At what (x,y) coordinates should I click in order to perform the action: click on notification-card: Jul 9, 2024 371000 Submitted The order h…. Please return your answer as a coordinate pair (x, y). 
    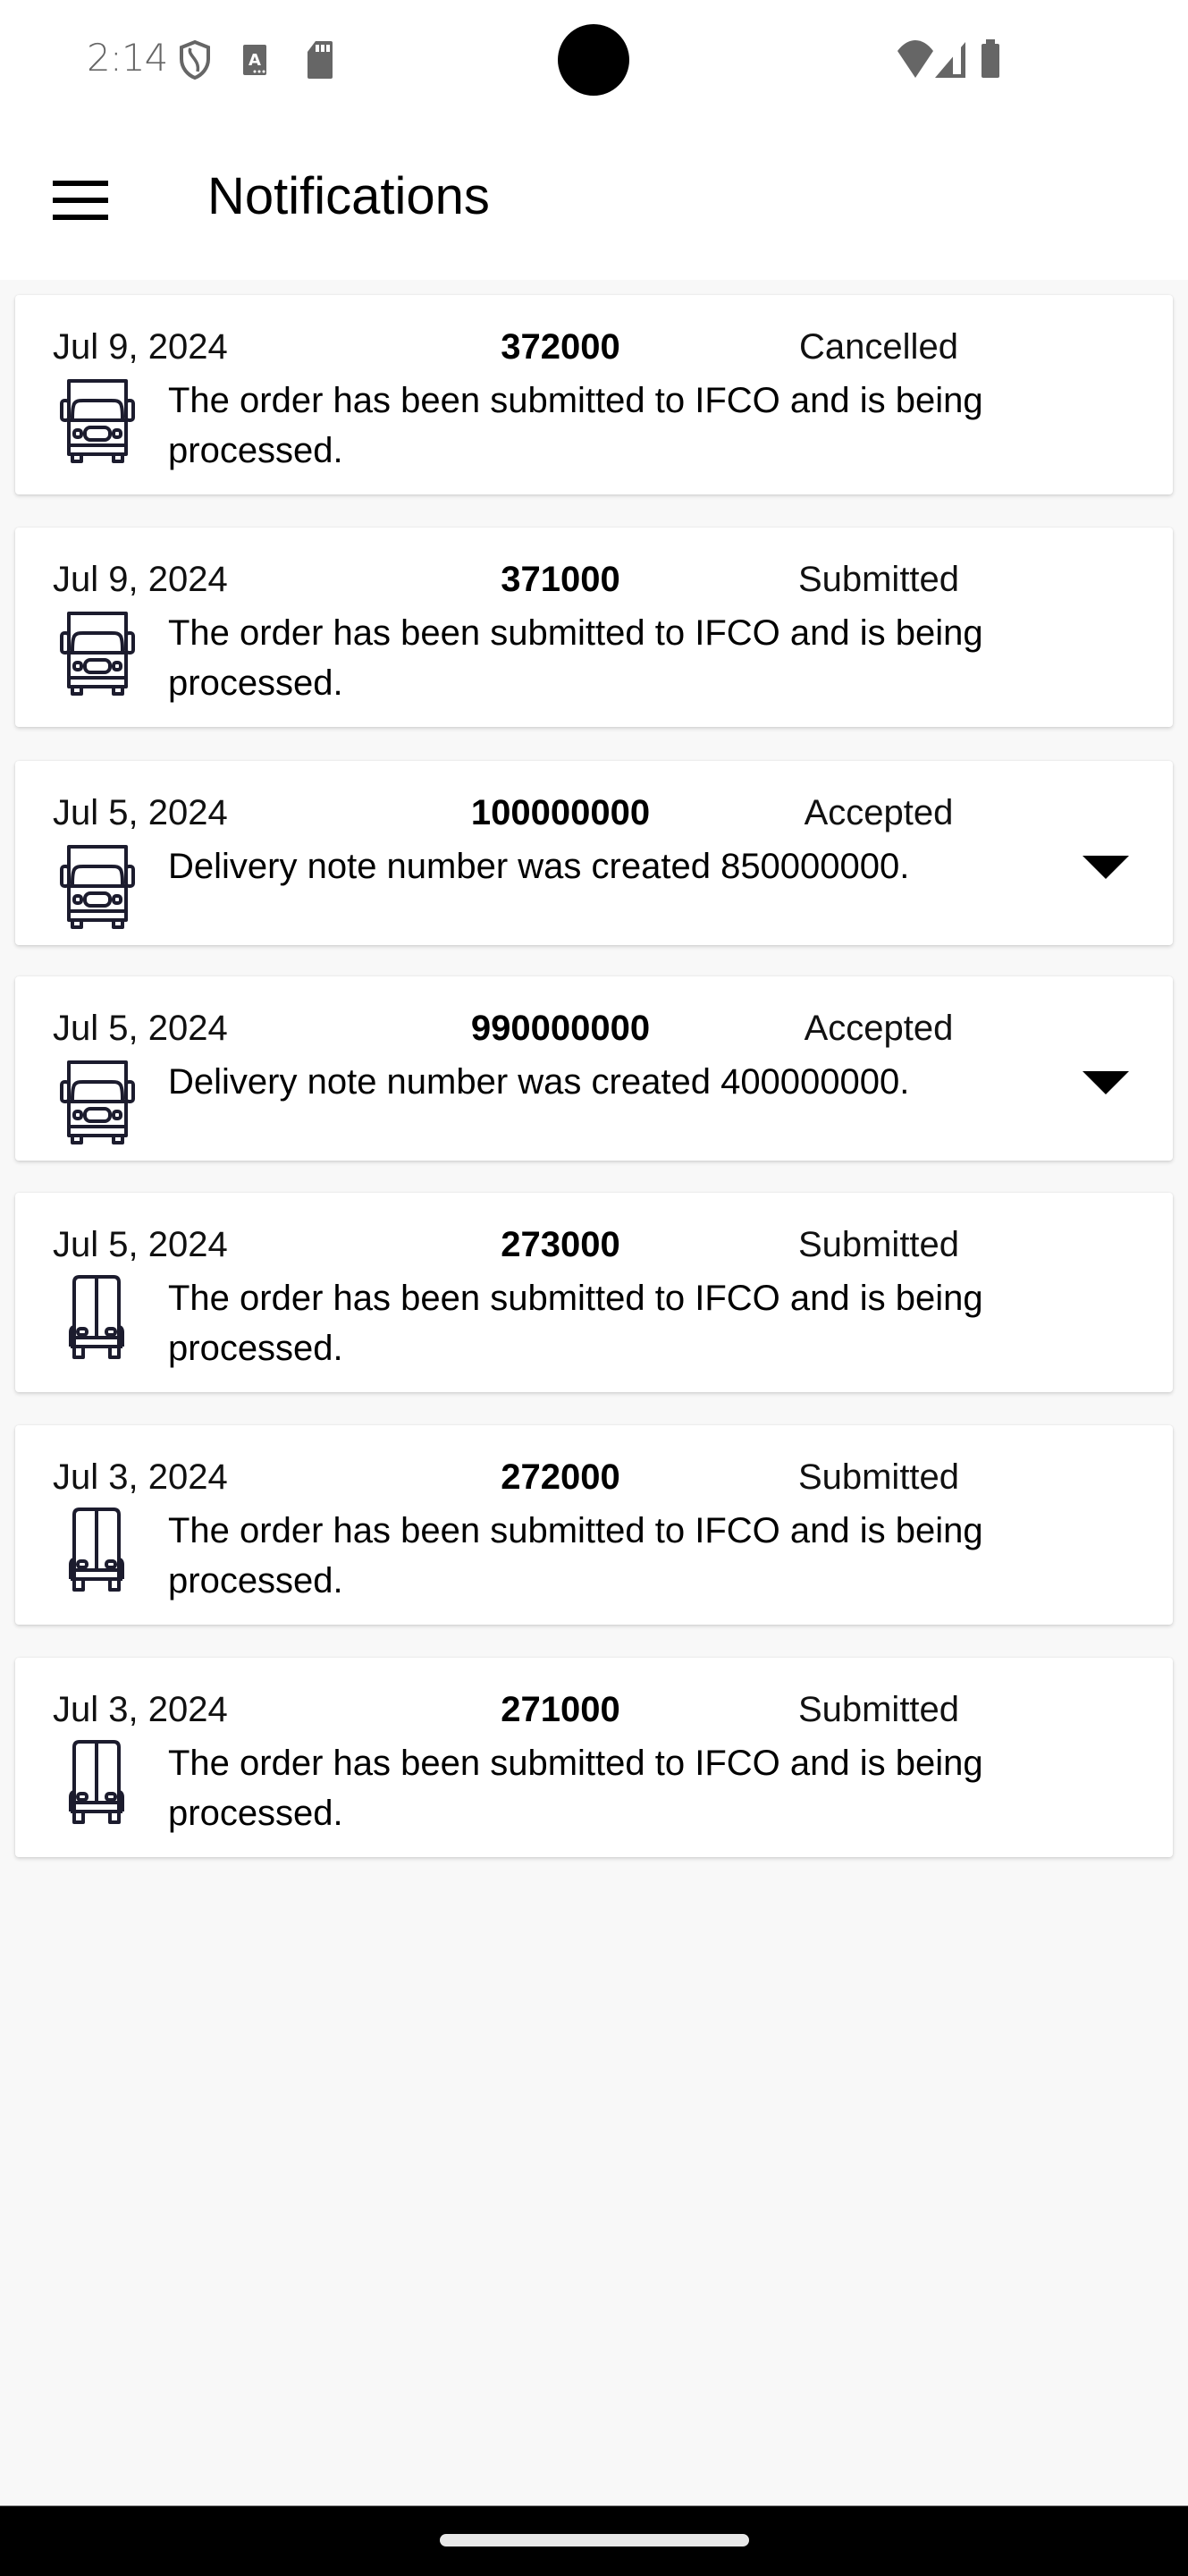
    Looking at the image, I should click on (594, 627).